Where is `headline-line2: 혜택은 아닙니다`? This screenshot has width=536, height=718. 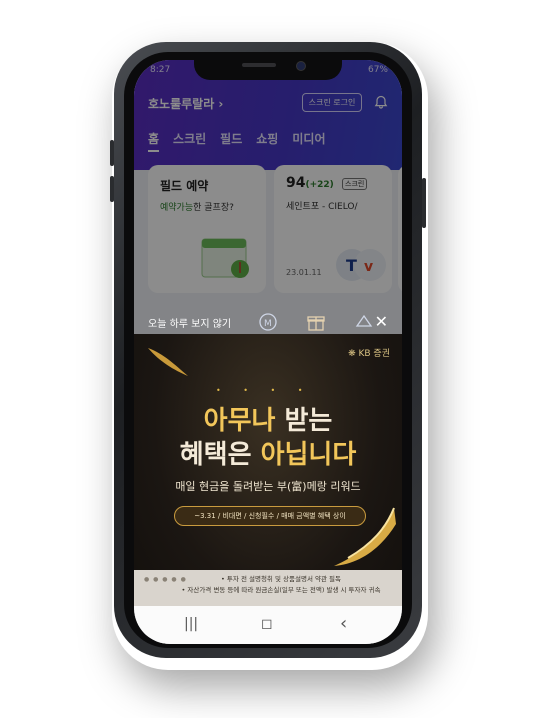
headline-line2: 혜택은 아닙니다 is located at coordinates (268, 455).